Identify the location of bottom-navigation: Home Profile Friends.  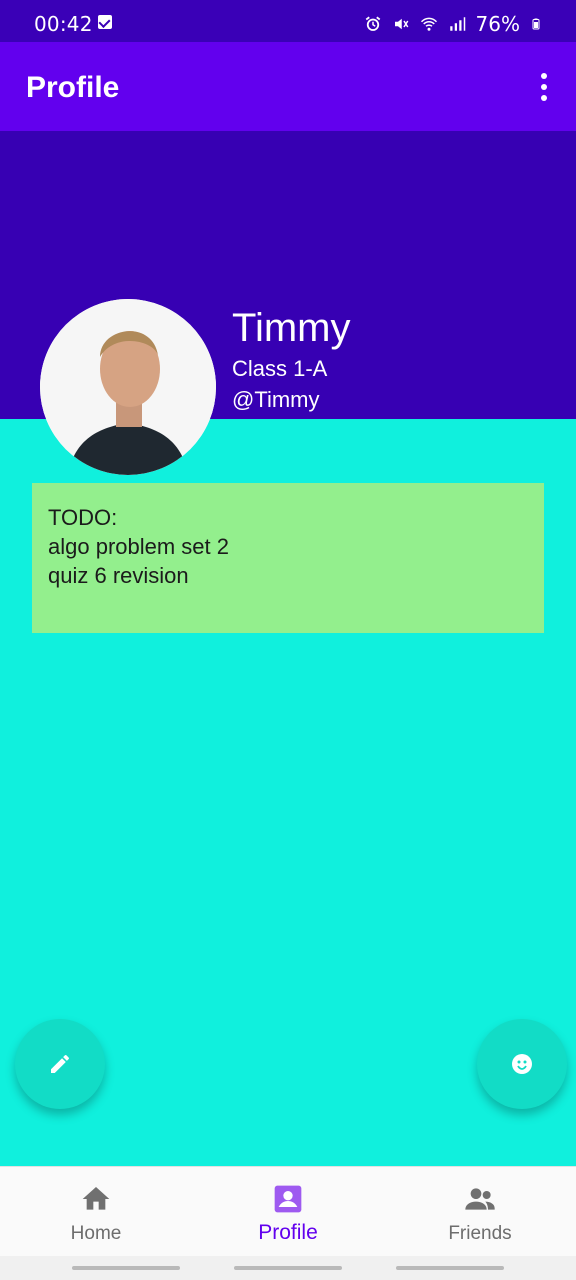
(288, 1211).